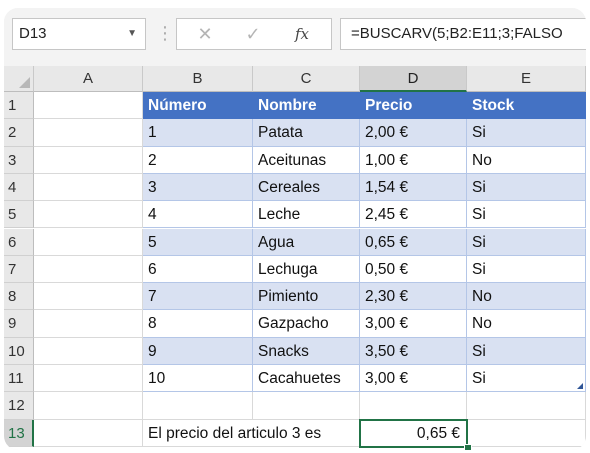  I want to click on cell-a11, so click(88, 379).